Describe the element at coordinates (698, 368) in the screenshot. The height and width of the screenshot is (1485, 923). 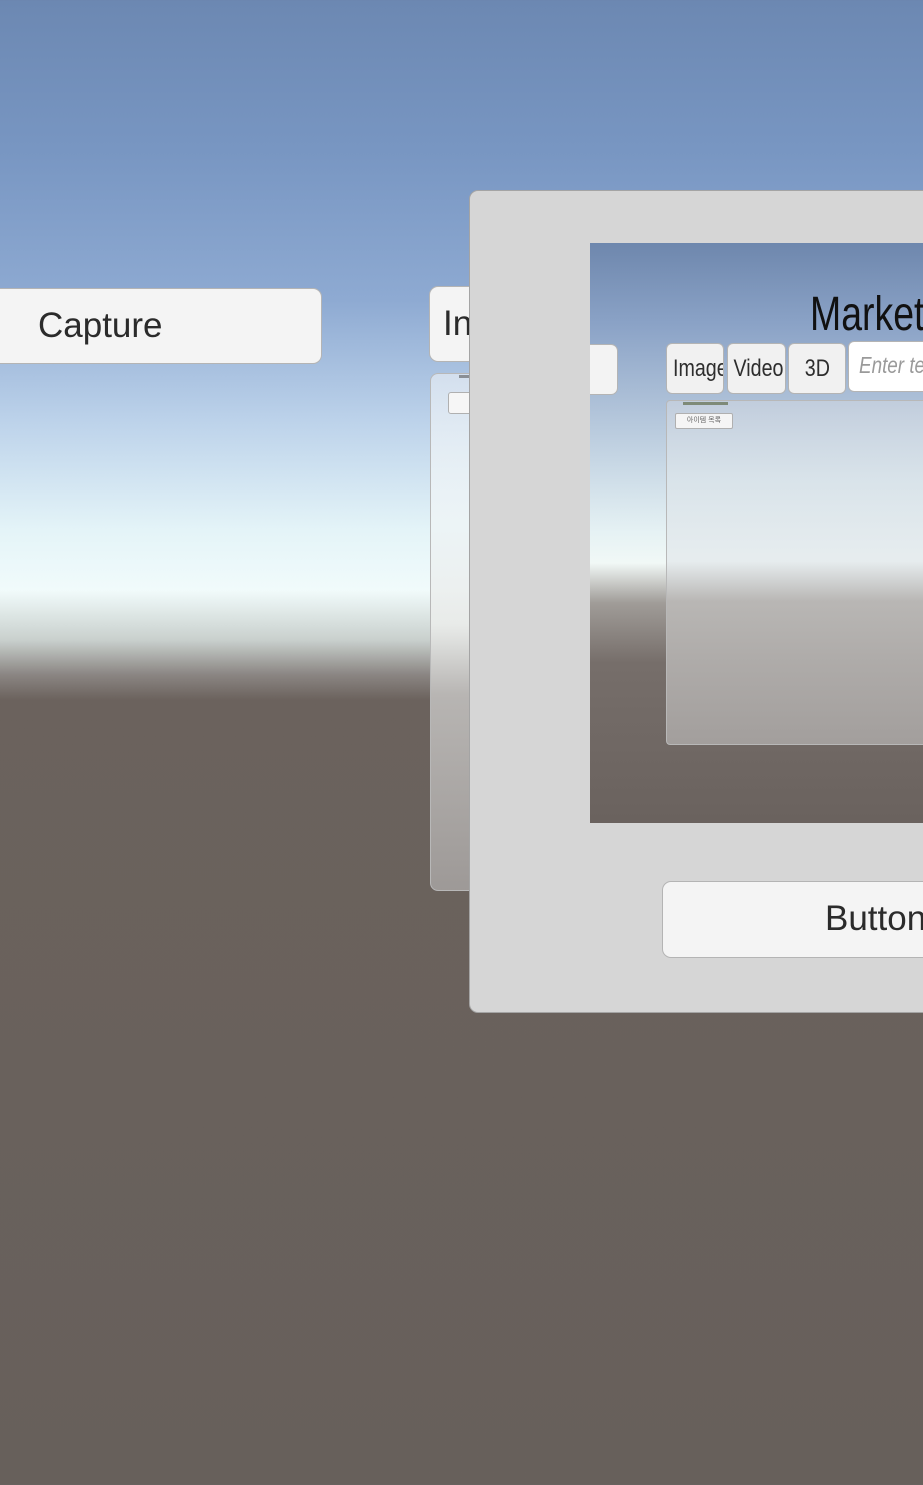
I see `tab-image-label: Image` at that location.